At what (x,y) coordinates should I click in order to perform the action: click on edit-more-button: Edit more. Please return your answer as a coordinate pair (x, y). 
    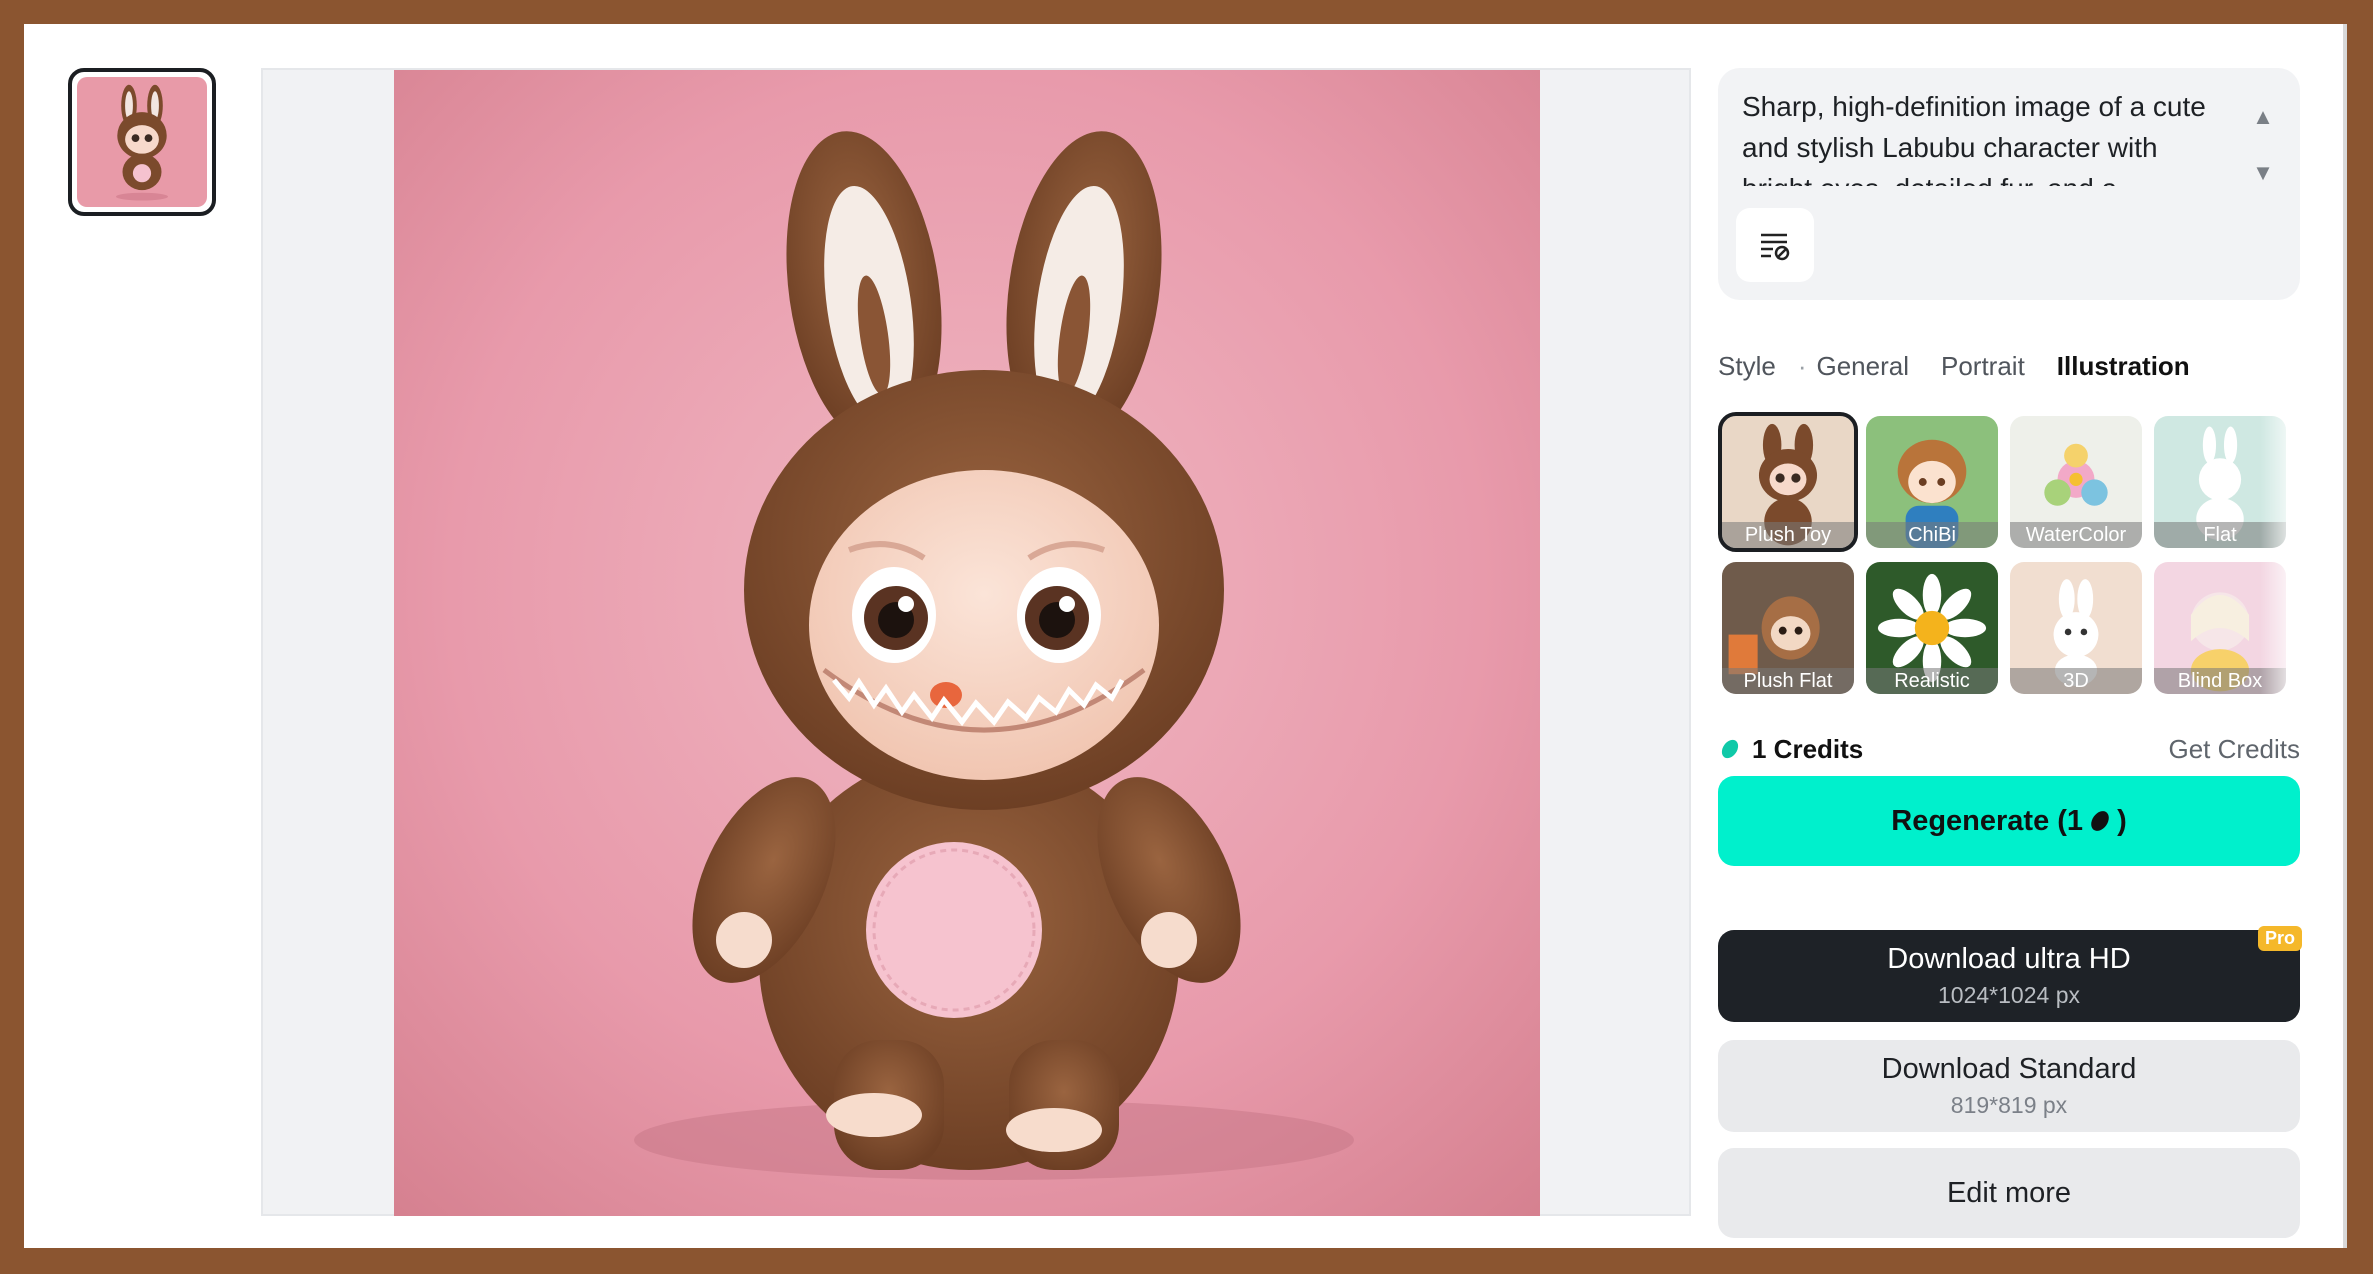
    Looking at the image, I should click on (2009, 1193).